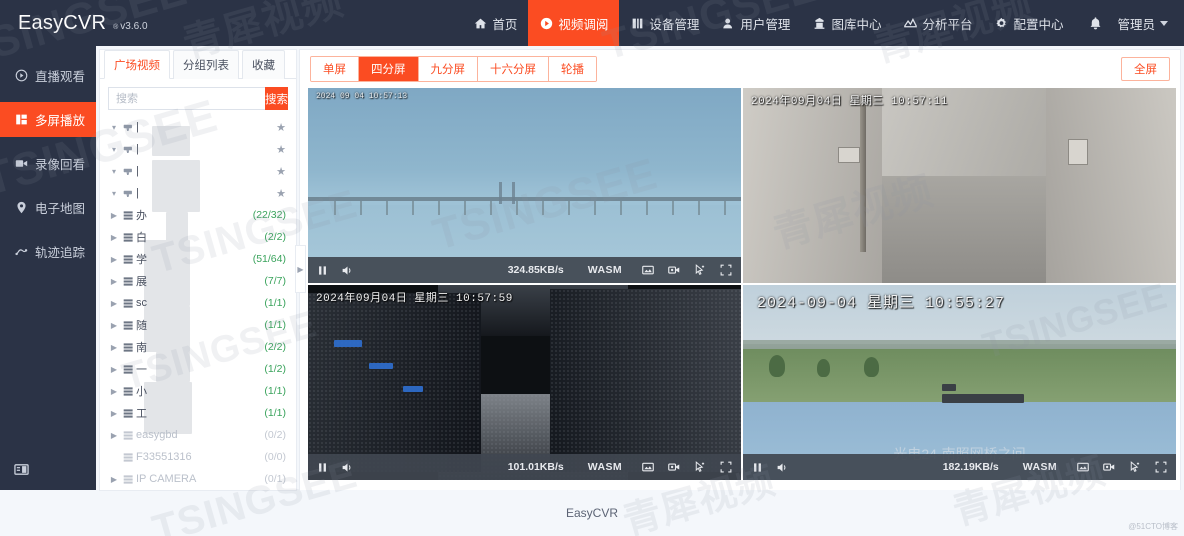 Image resolution: width=1184 pixels, height=536 pixels. I want to click on nav-item-gallery: 图库中心, so click(846, 23).